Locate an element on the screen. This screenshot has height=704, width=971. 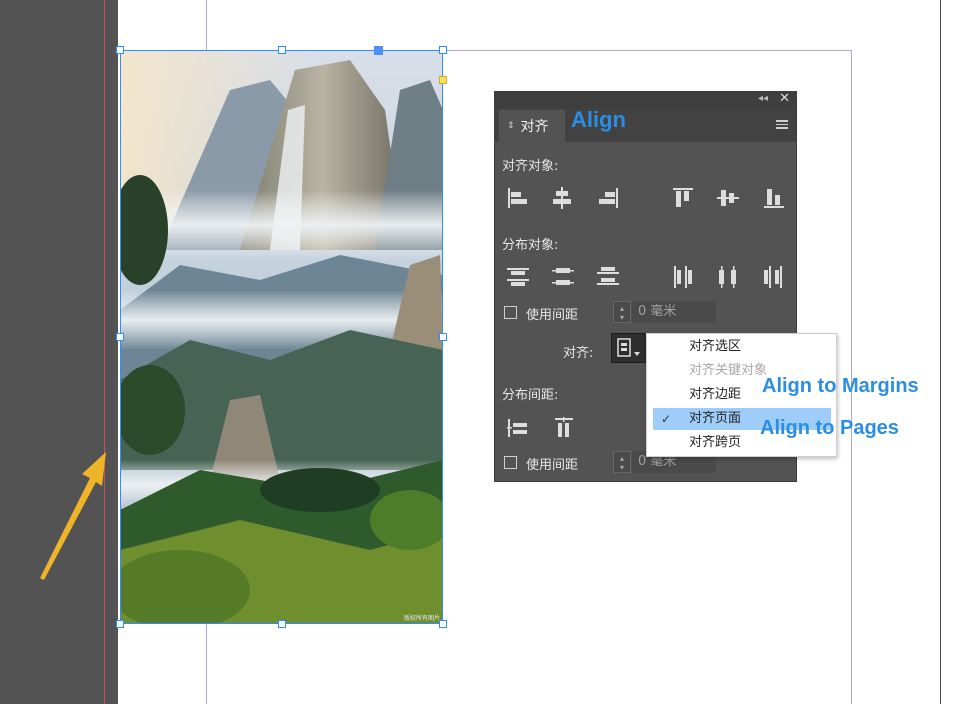
tab-align-label: 对齐 is located at coordinates (534, 127).